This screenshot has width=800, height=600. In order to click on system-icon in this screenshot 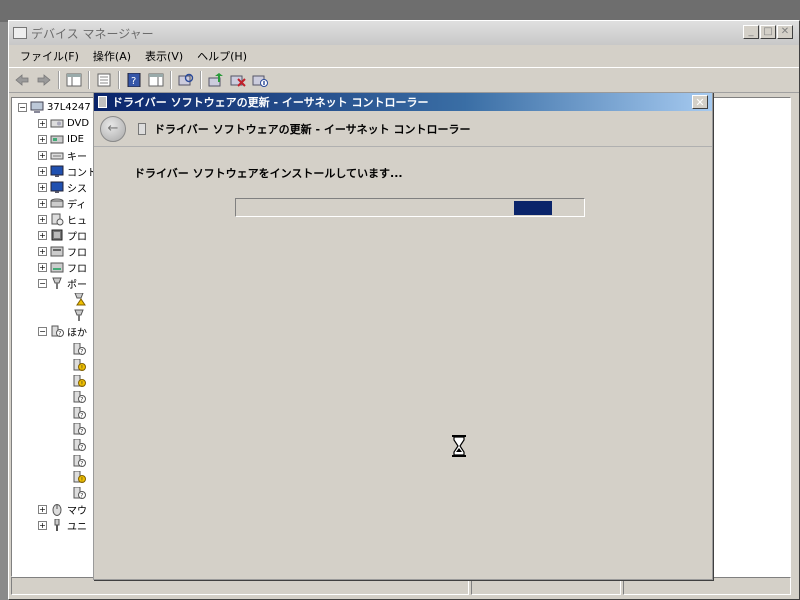, I will do `click(57, 187)`.